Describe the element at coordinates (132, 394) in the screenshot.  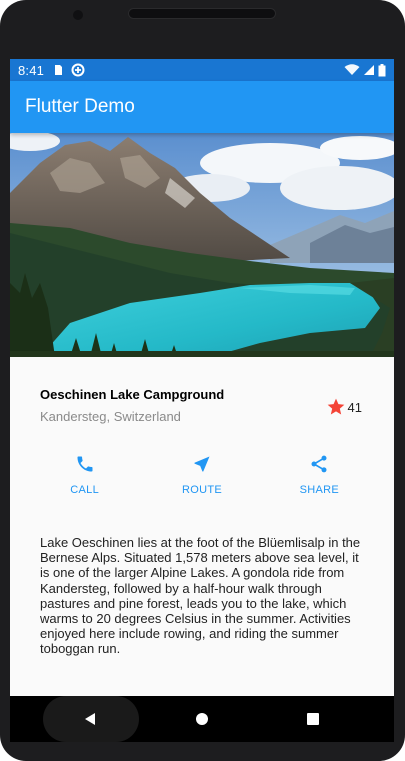
I see `place-name: Oeschinen Lake Campground` at that location.